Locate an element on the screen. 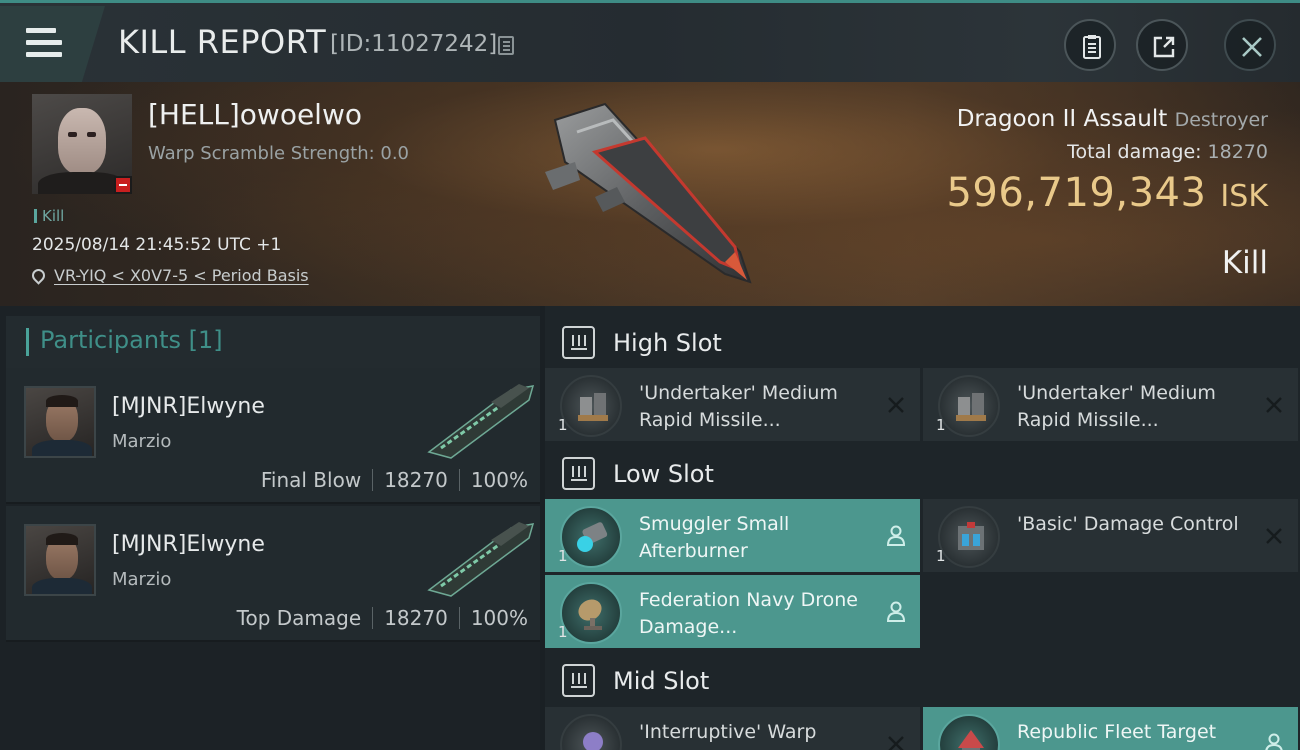 Image resolution: width=1300 pixels, height=750 pixels. hamburger-icon is located at coordinates (44, 46).